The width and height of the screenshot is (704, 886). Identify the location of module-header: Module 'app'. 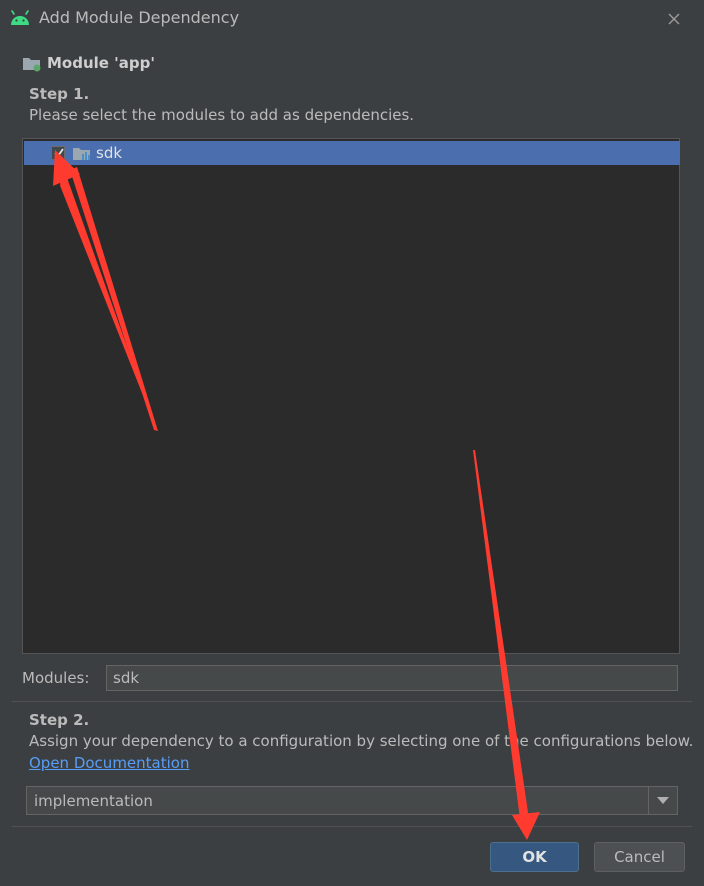
(88, 63).